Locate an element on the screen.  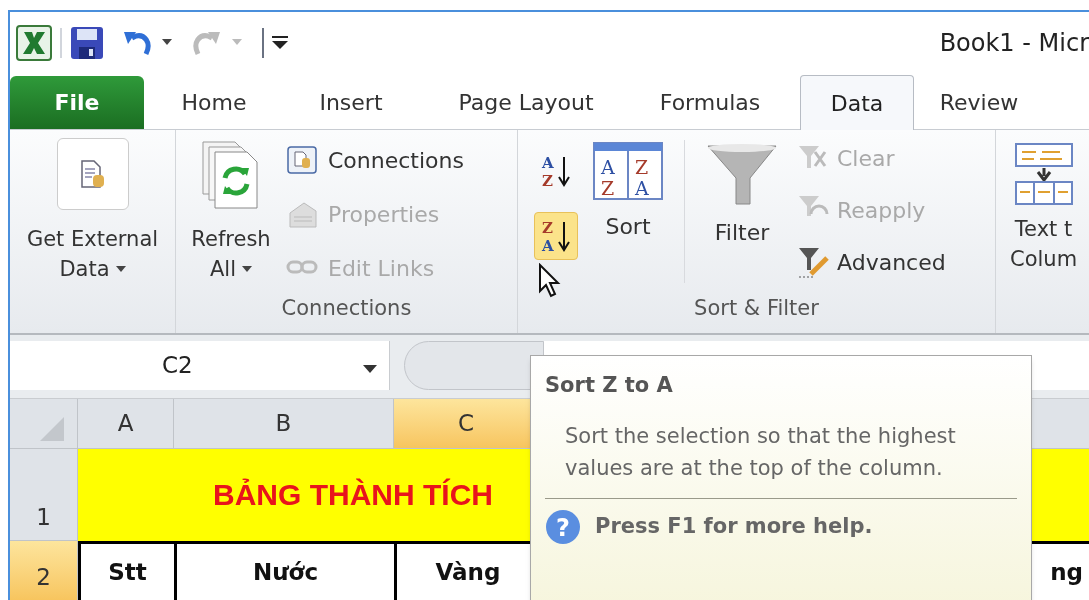
window-title: Book1 - Micr is located at coordinates (1014, 43).